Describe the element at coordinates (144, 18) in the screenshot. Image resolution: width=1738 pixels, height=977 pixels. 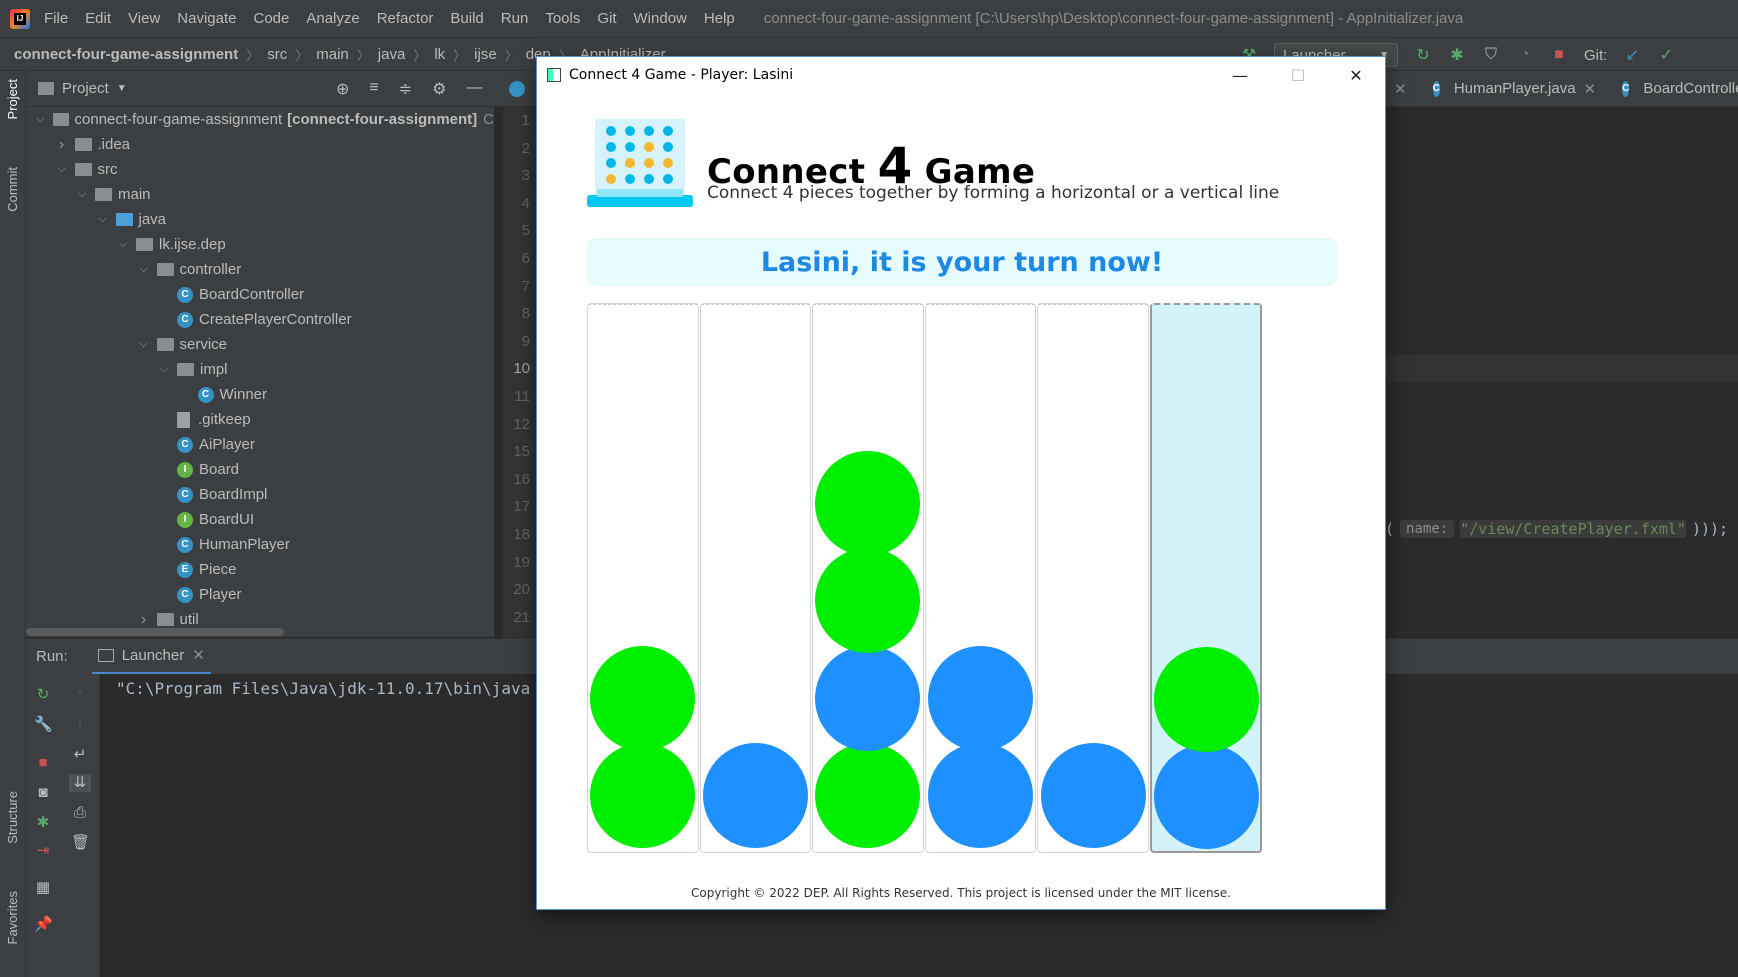
I see `menu-view: View` at that location.